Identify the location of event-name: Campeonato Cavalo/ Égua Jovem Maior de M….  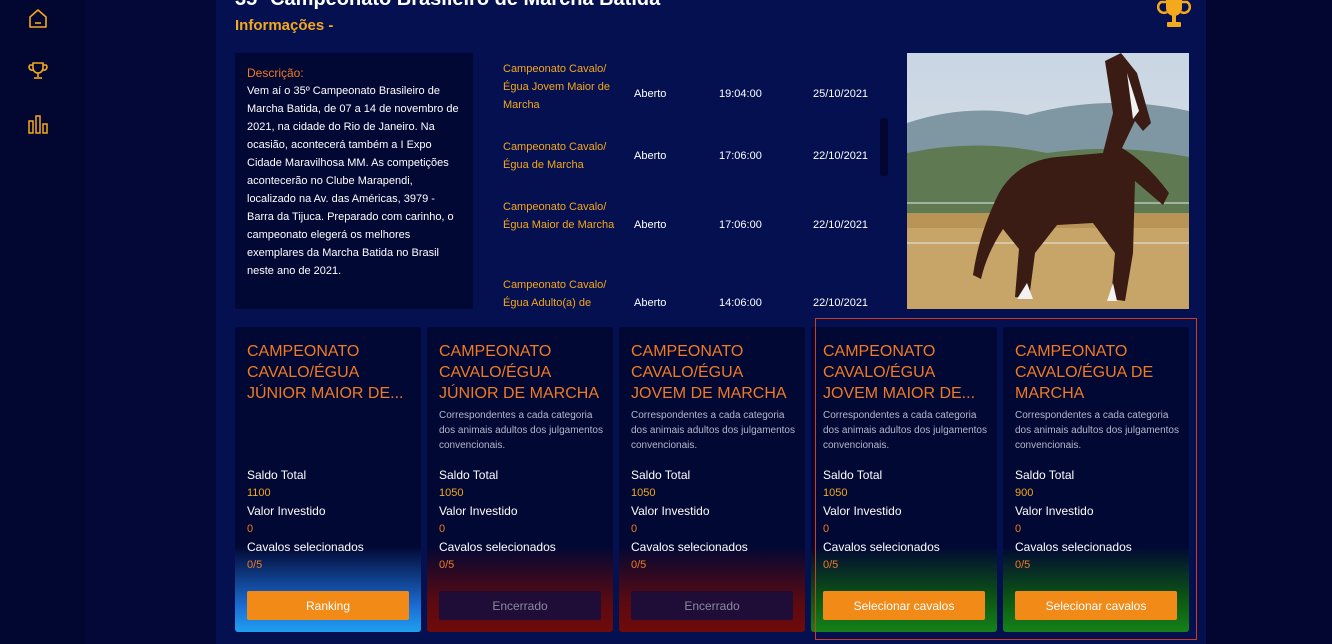
(556, 87).